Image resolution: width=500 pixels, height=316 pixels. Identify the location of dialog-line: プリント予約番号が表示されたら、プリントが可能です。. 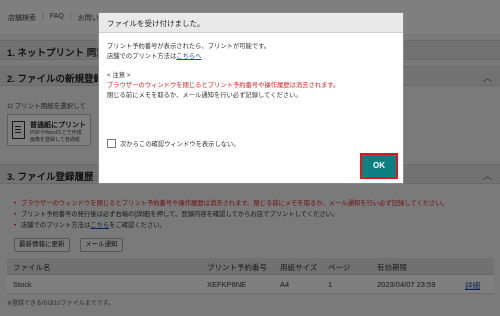
(189, 46).